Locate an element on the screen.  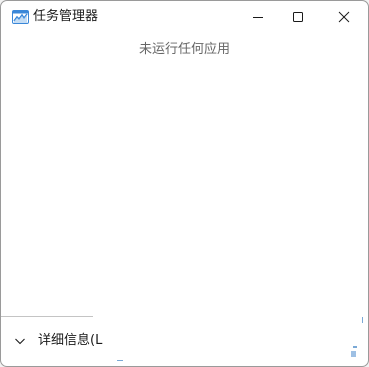
empty-apps-message: 未运行任何应用 is located at coordinates (184, 49).